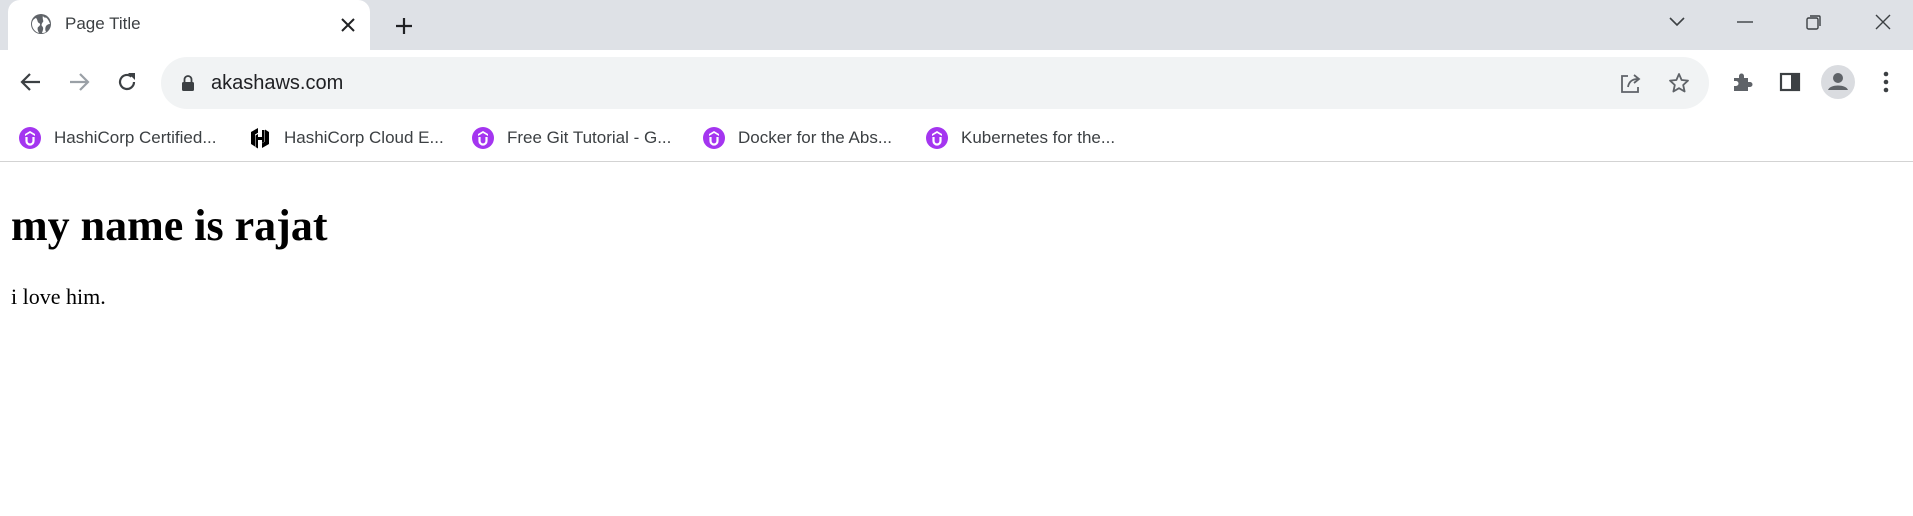  What do you see at coordinates (188, 83) in the screenshot?
I see `lock-icon` at bounding box center [188, 83].